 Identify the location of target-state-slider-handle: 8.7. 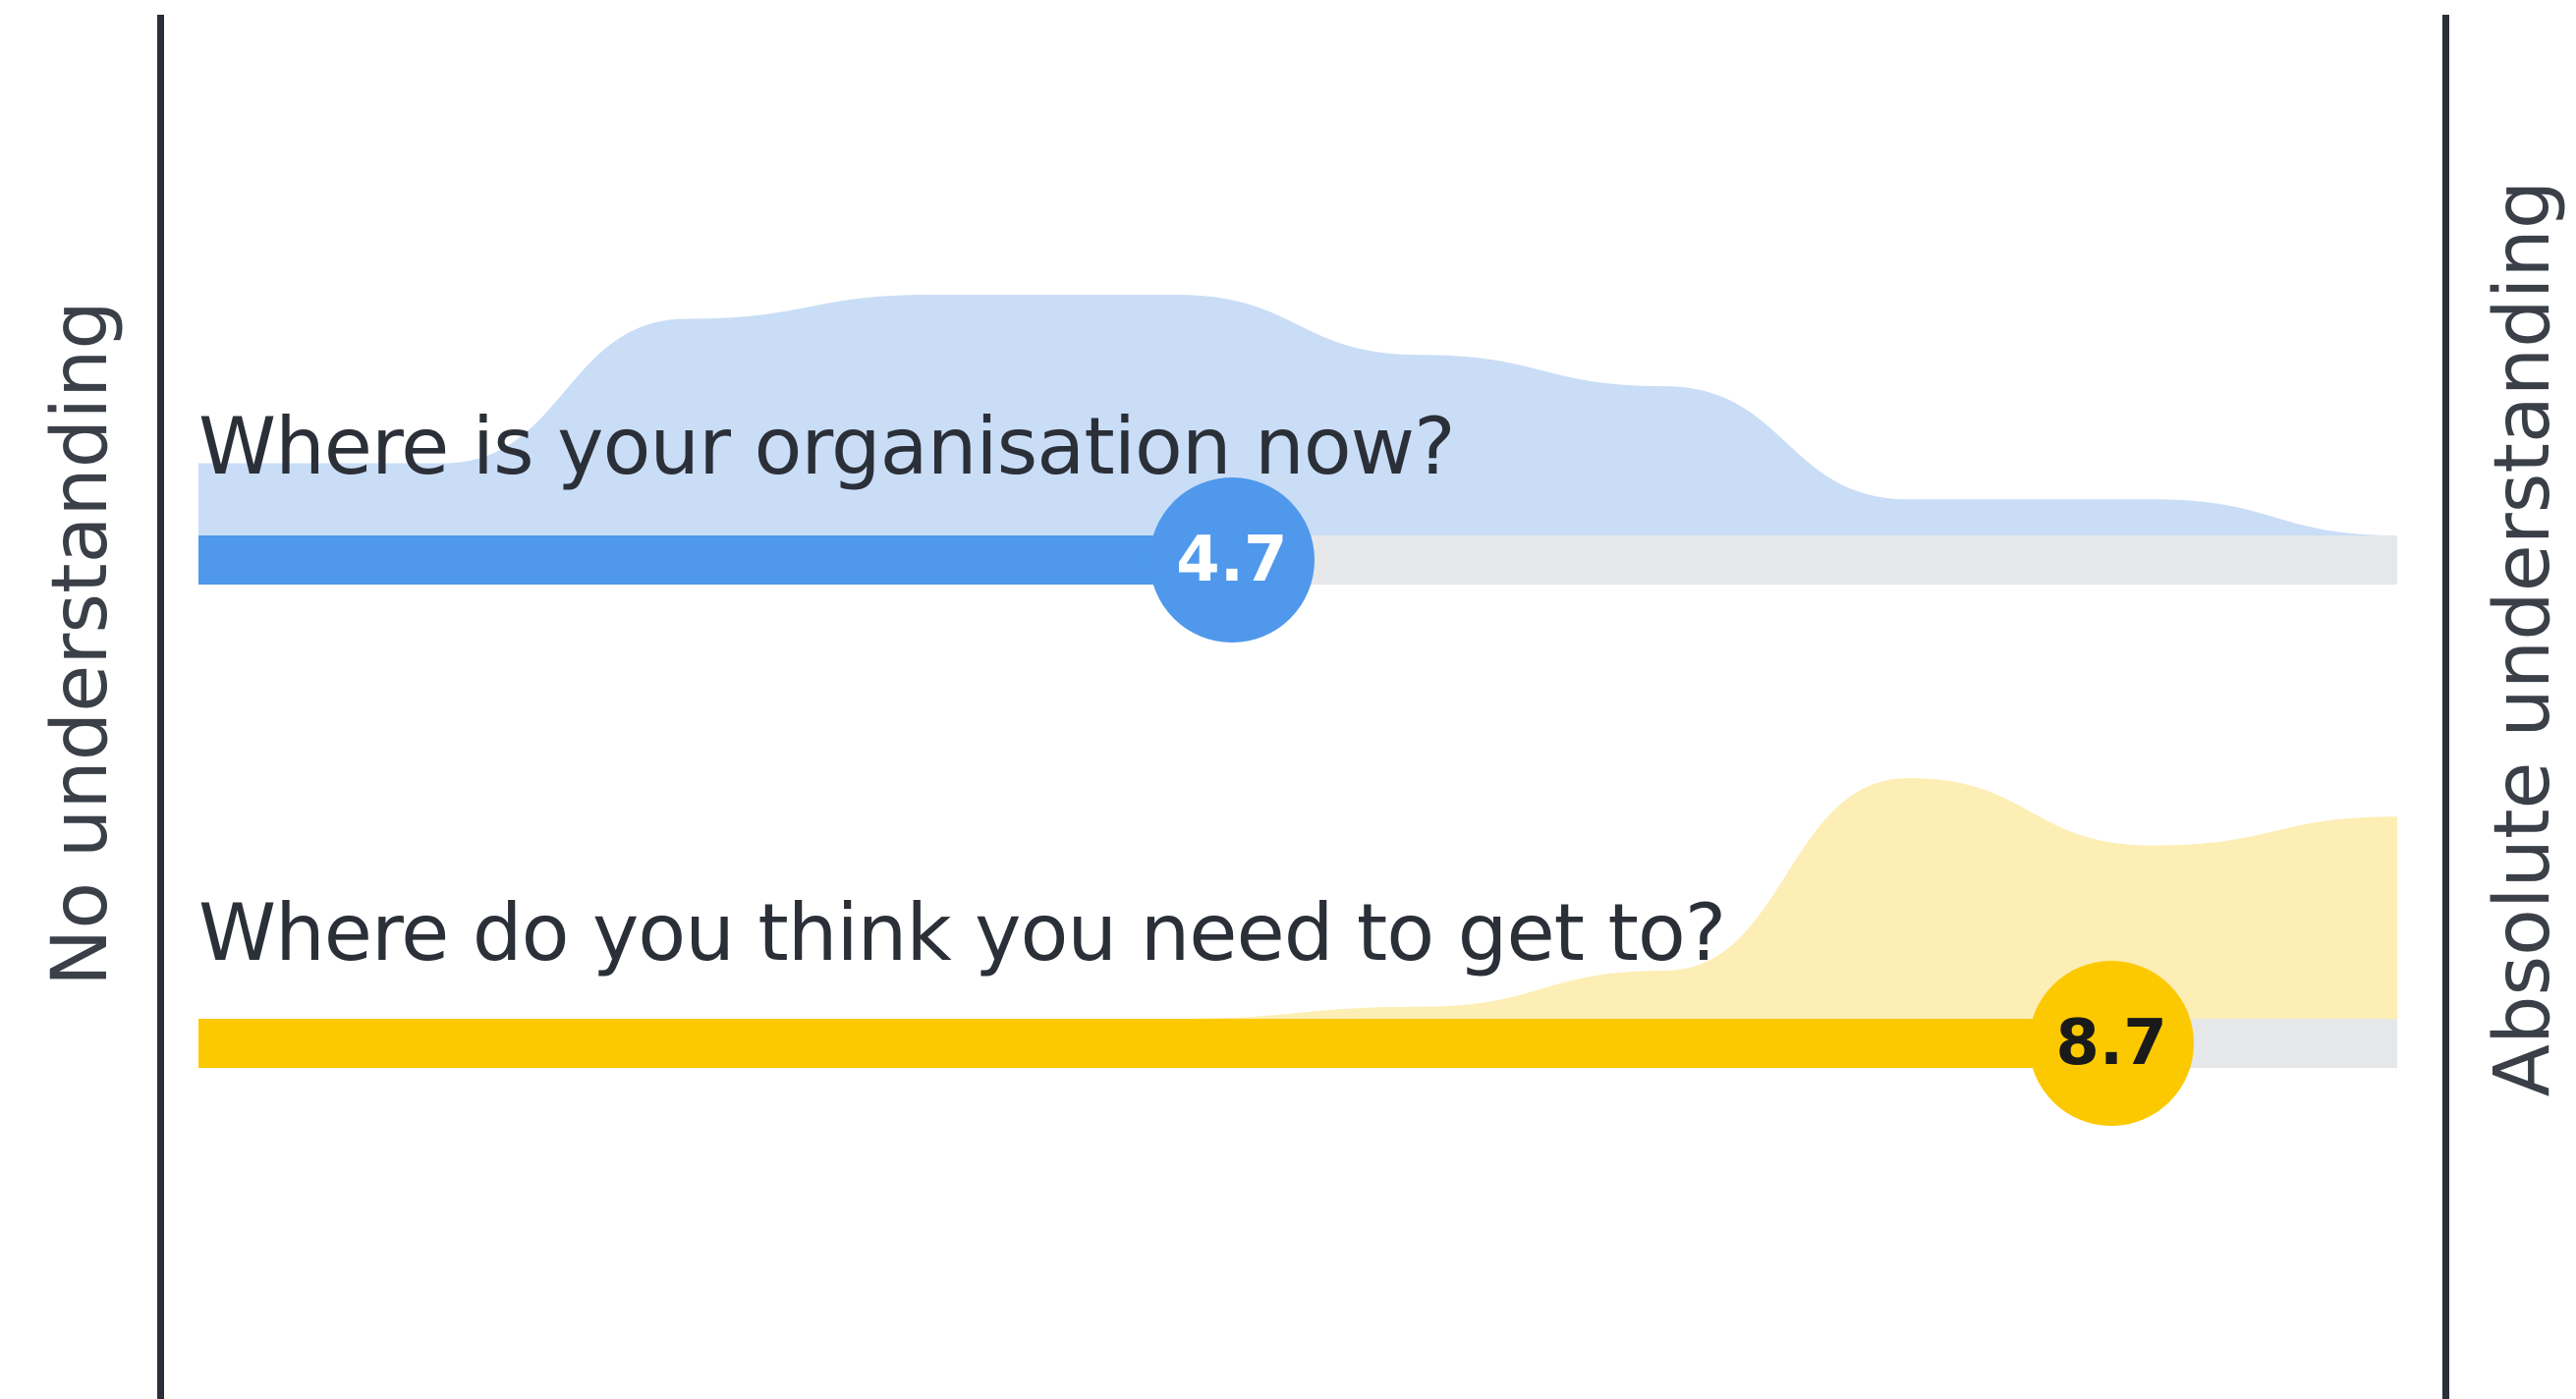
(2112, 1043).